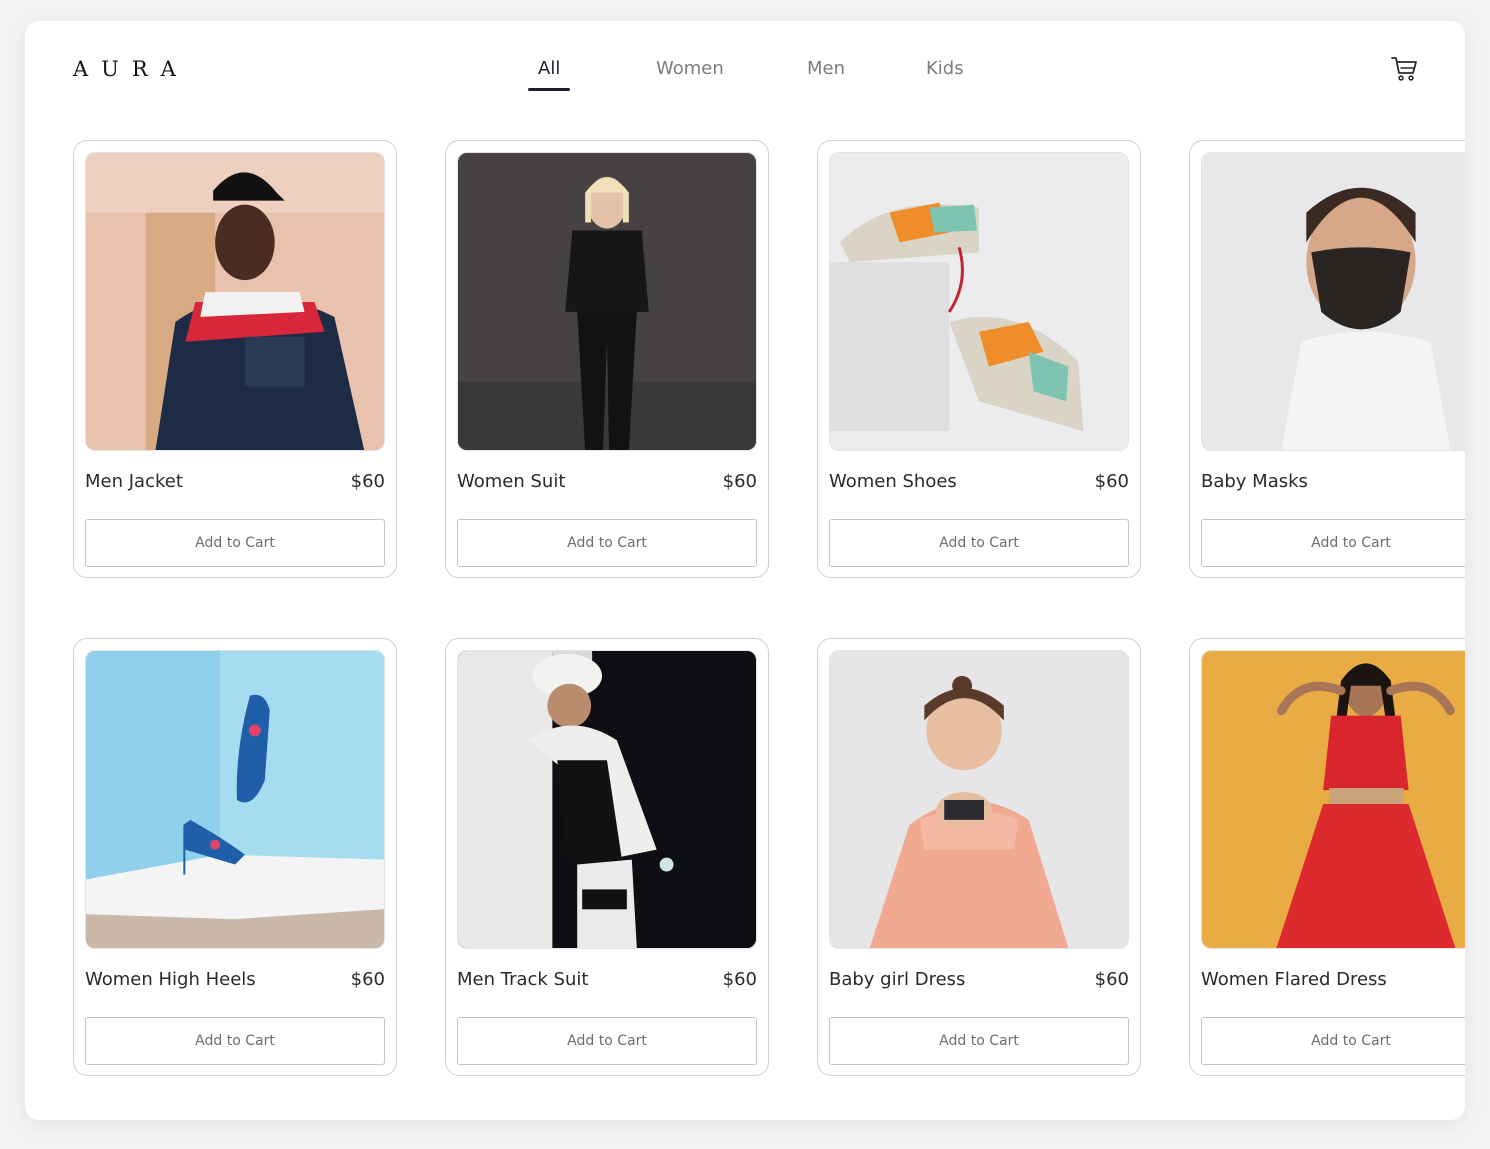 The image size is (1490, 1149). I want to click on product-name: Men Track Suit, so click(522, 979).